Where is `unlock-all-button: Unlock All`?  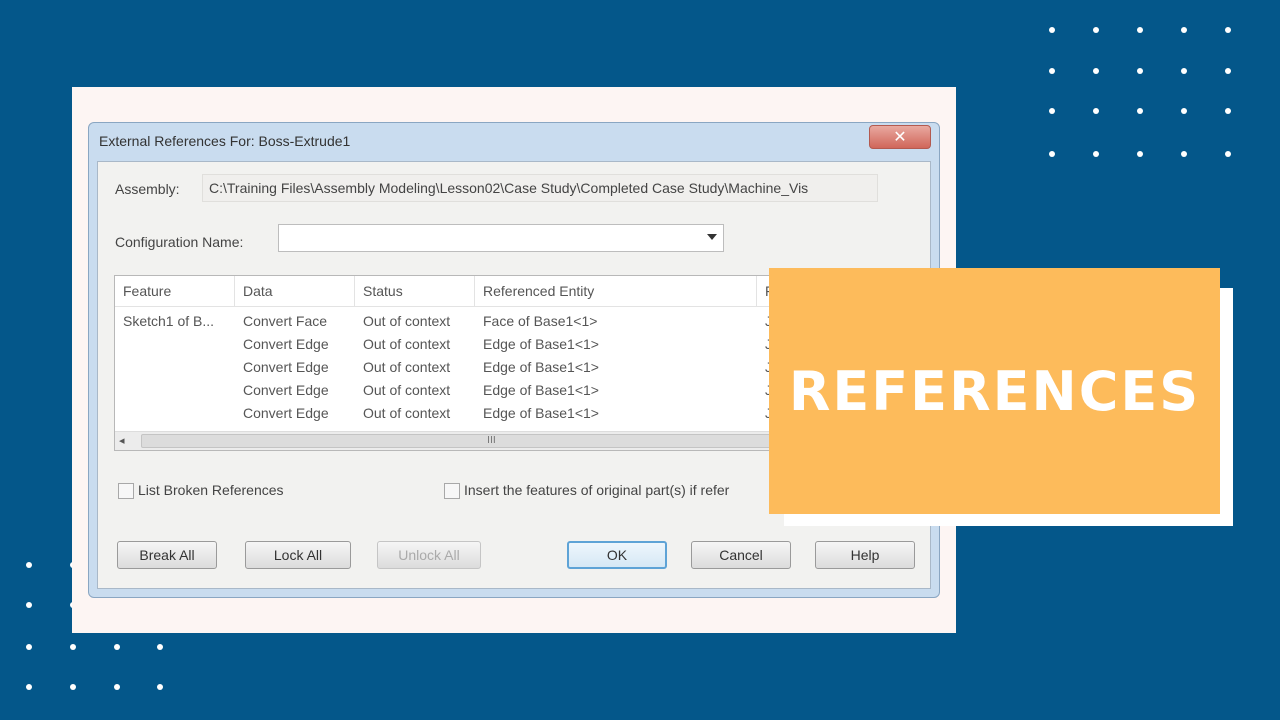 unlock-all-button: Unlock All is located at coordinates (429, 555).